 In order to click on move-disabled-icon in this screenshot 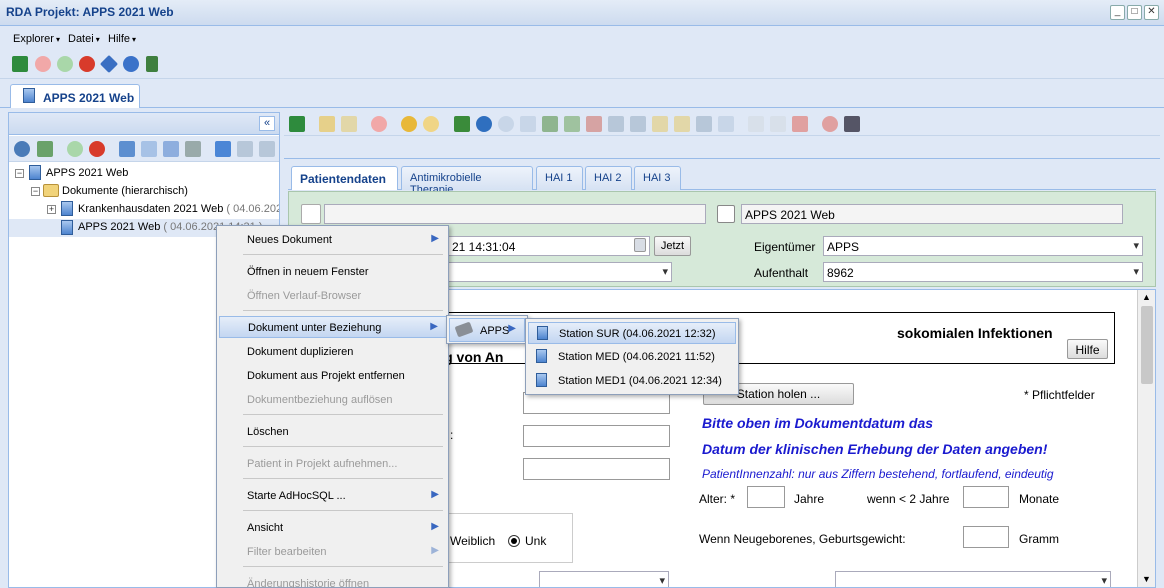, I will do `click(149, 149)`.